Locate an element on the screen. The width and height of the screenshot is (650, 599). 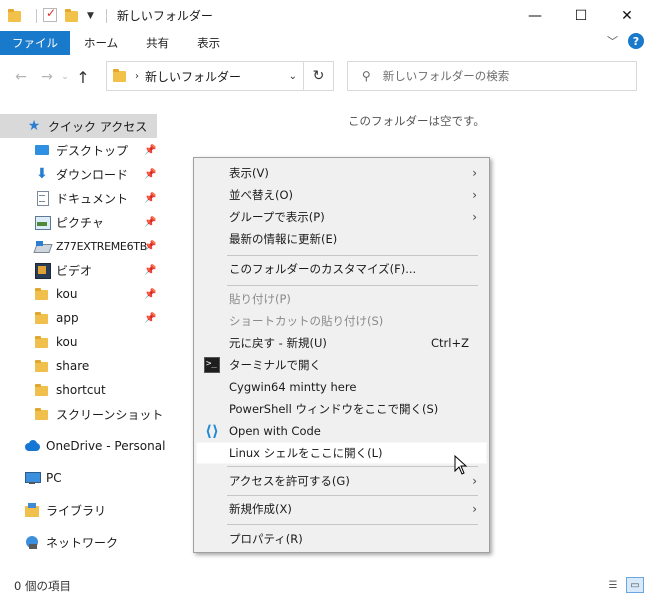
sidebar-item-label: ビデオ is located at coordinates (74, 270).